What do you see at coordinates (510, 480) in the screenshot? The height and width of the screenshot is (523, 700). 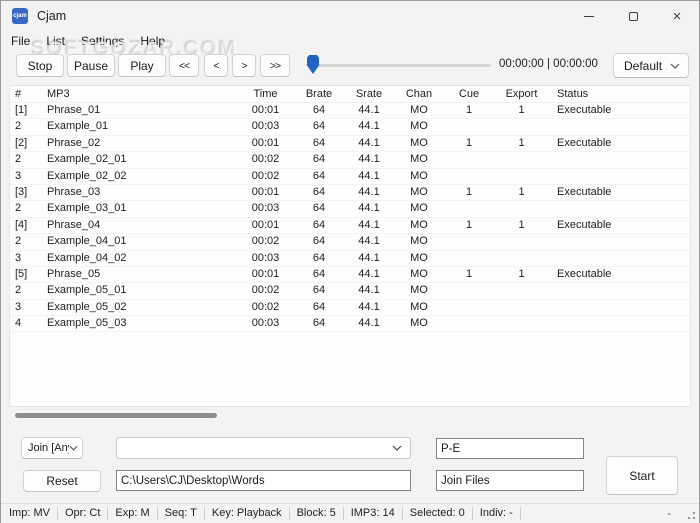 I see `join-files-input` at bounding box center [510, 480].